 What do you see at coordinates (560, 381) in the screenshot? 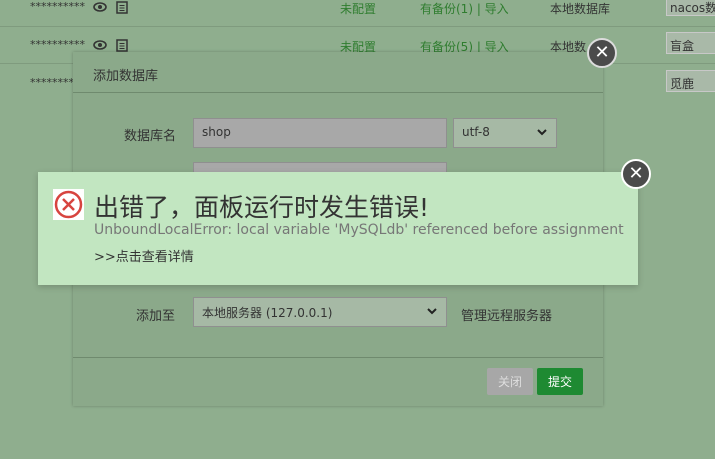
I see `submit-button: 提交` at bounding box center [560, 381].